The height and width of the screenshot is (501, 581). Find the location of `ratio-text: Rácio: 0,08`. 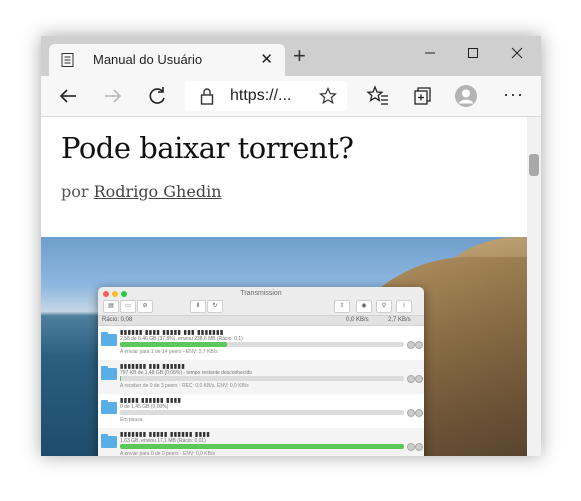

ratio-text: Rácio: 0,08 is located at coordinates (117, 320).